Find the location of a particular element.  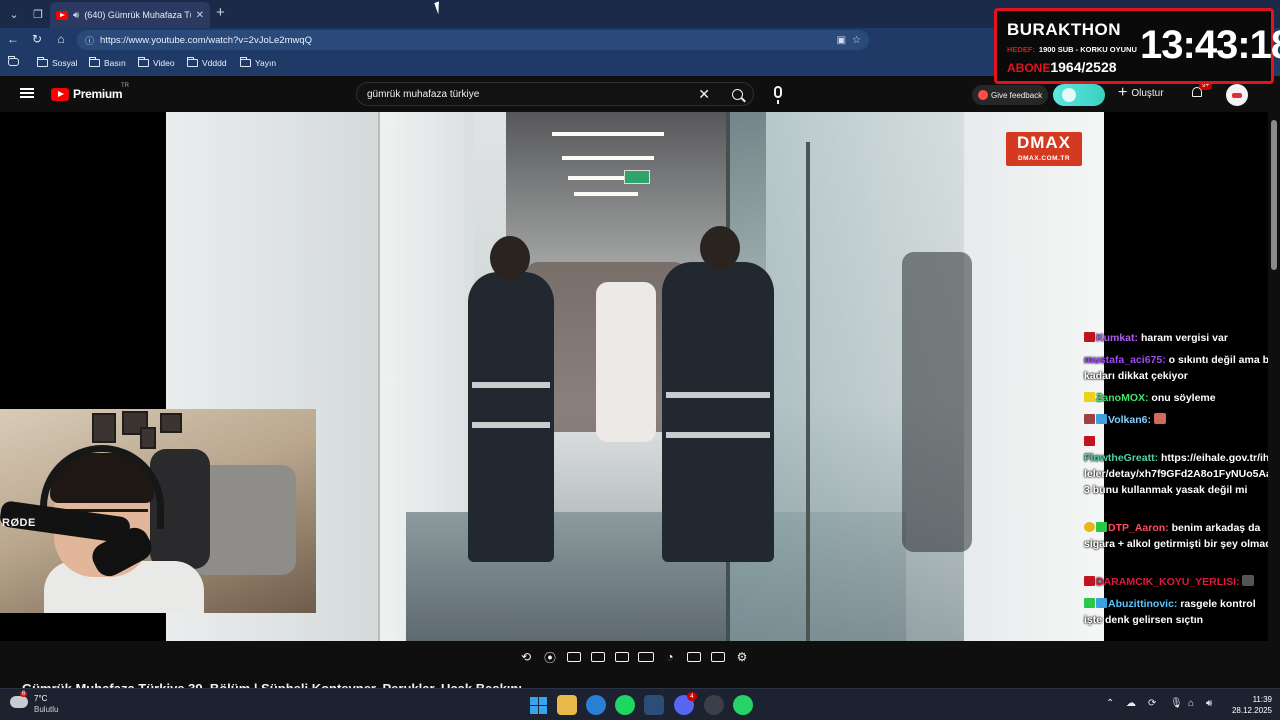

search-bar: gümrük muhafaza türkiye ✕ is located at coordinates (555, 94).